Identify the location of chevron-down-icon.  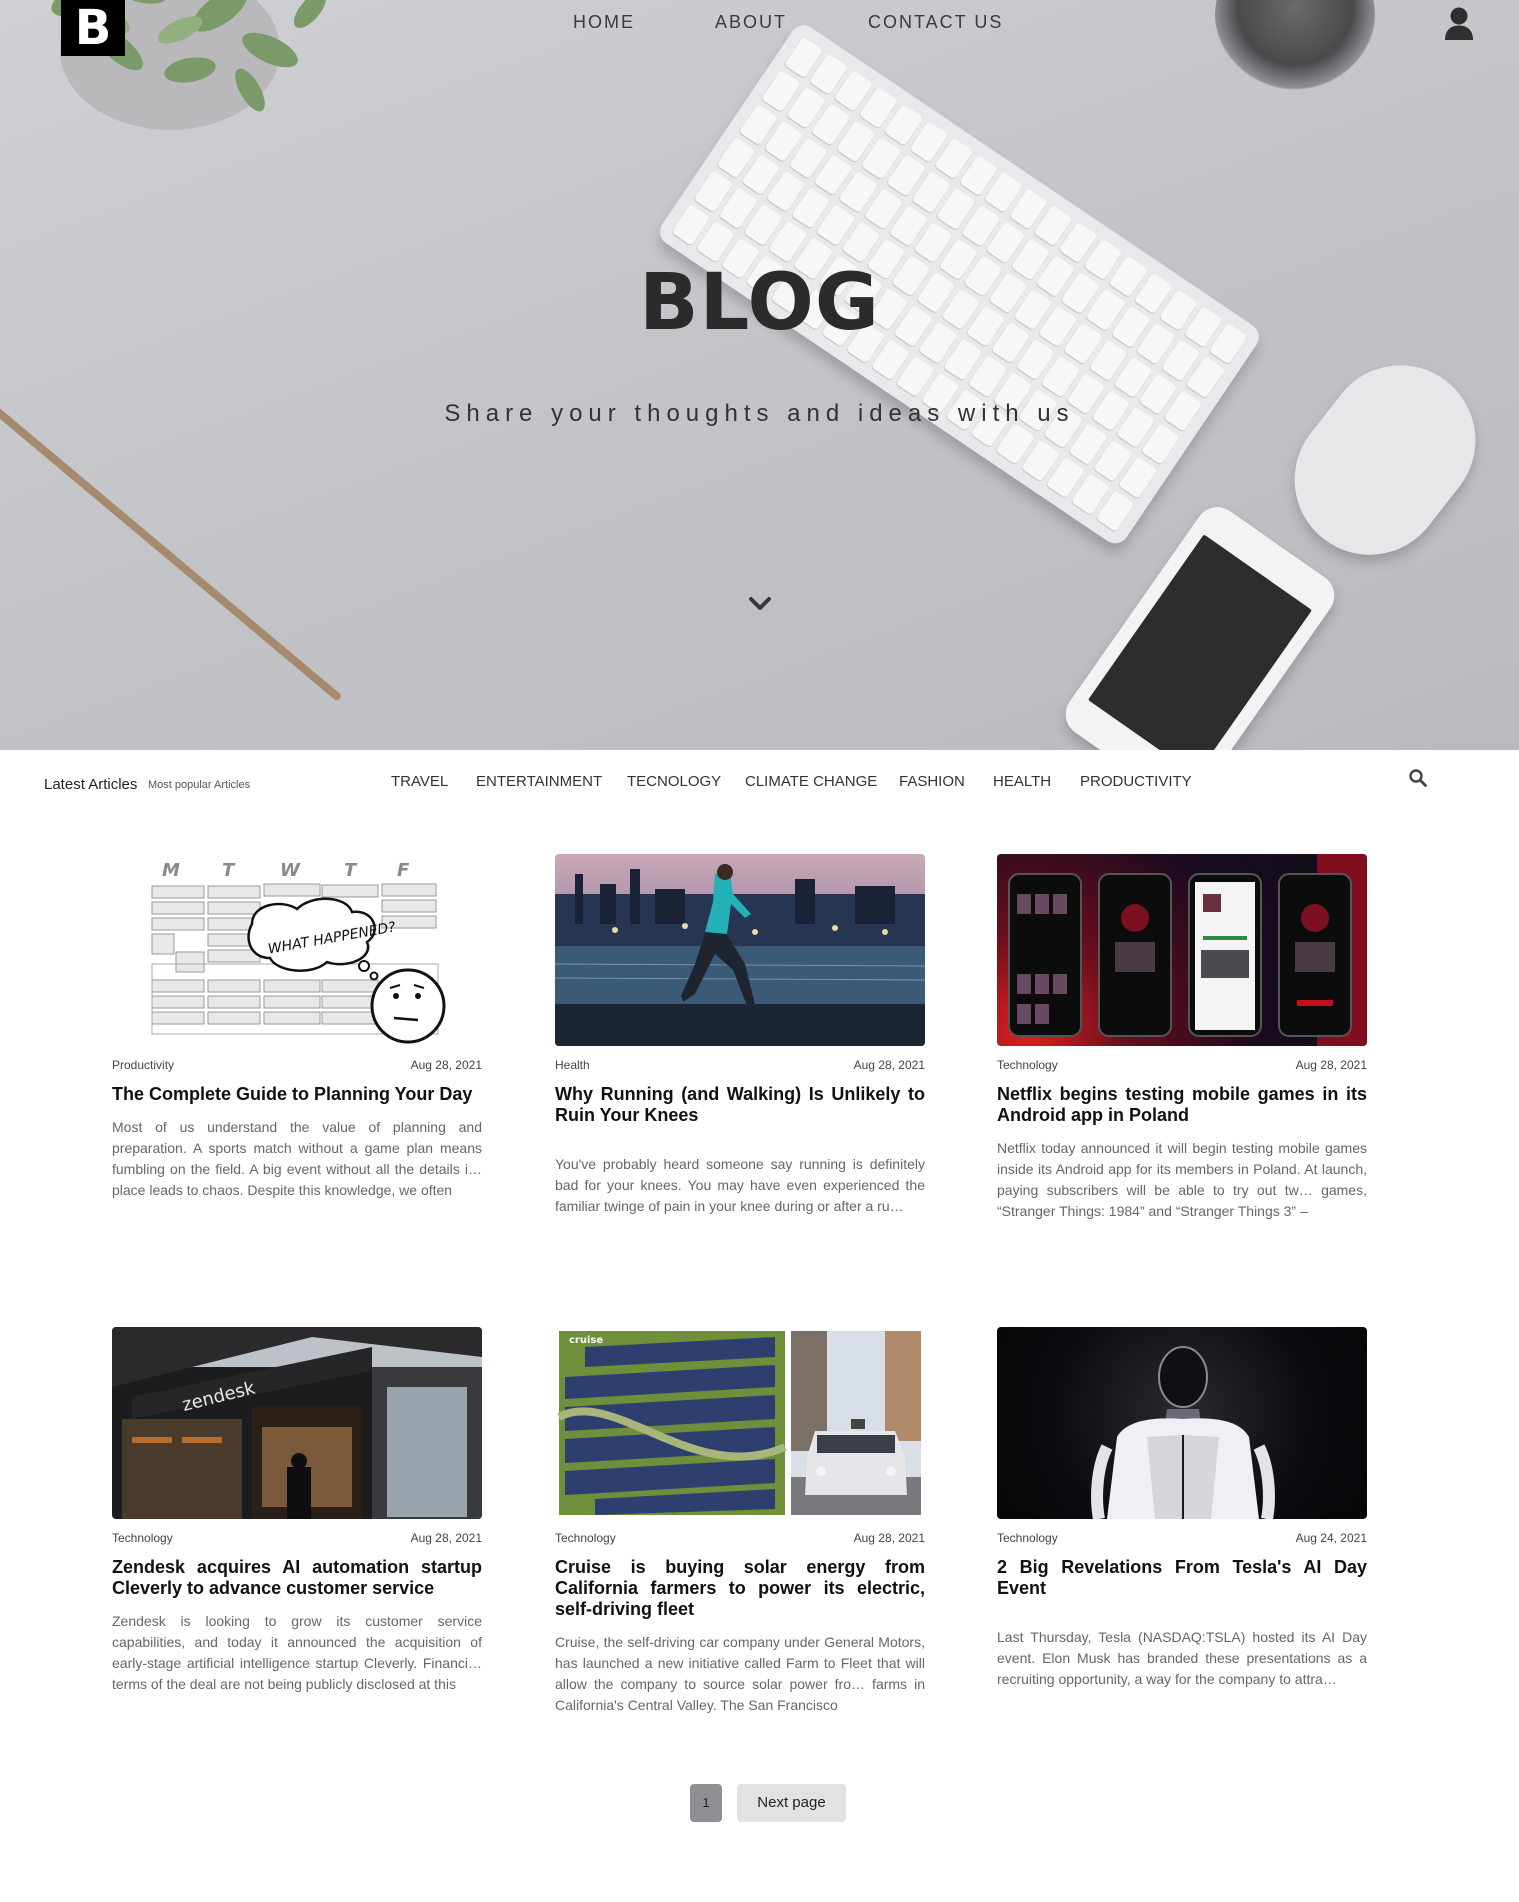
(760, 604).